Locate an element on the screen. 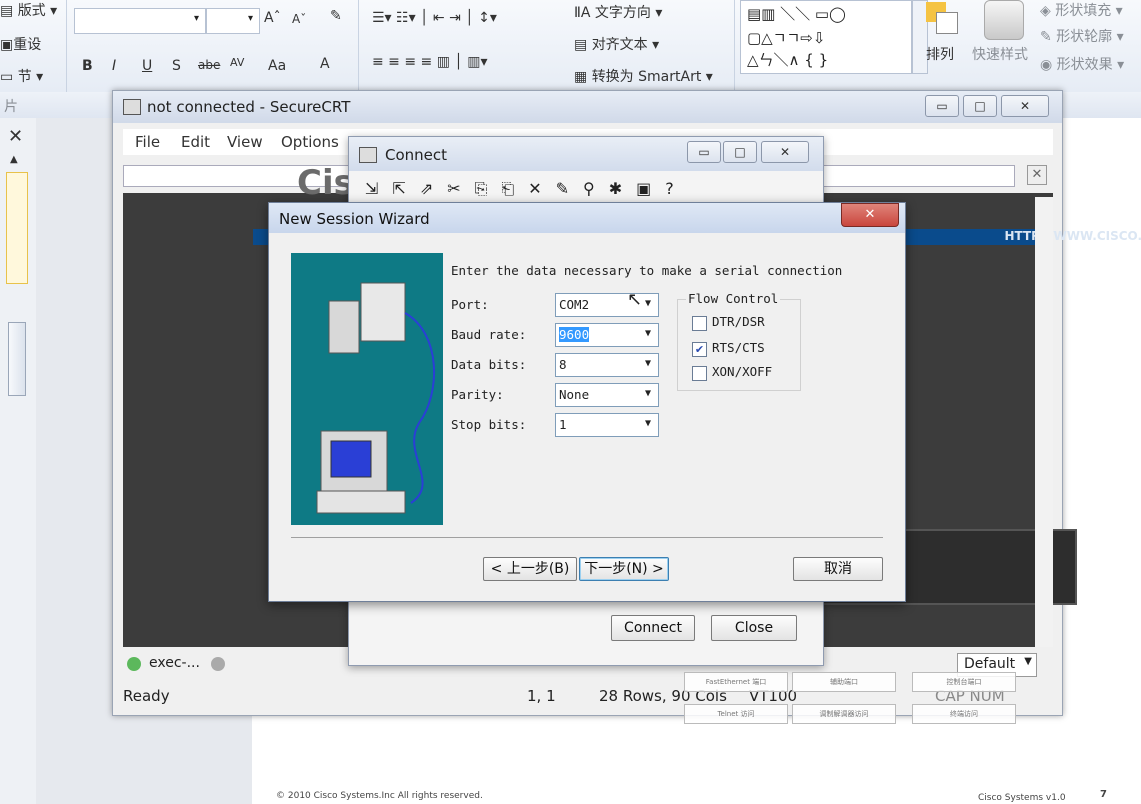 The width and height of the screenshot is (1141, 804). stop-bits-select: 1 ▼ is located at coordinates (607, 425).